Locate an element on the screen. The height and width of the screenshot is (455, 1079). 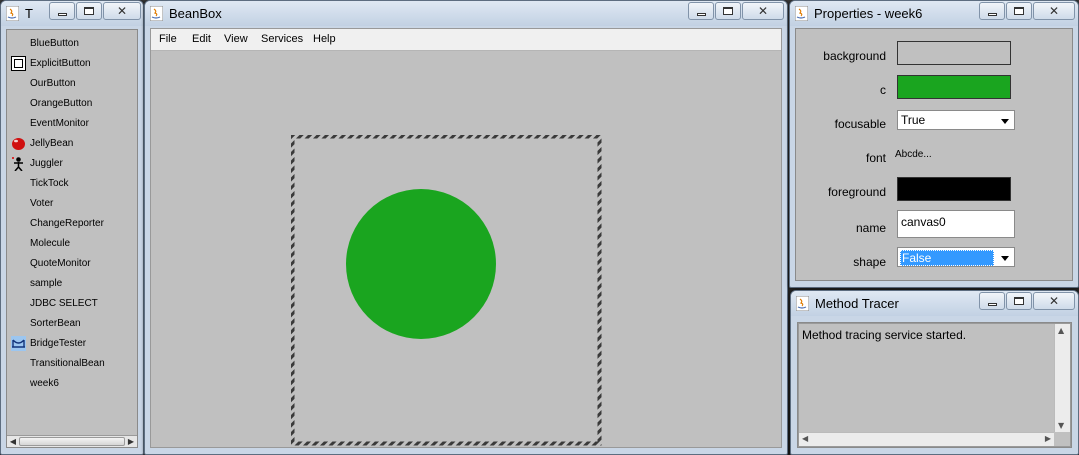
scrollbar-thumb is located at coordinates (72, 441).